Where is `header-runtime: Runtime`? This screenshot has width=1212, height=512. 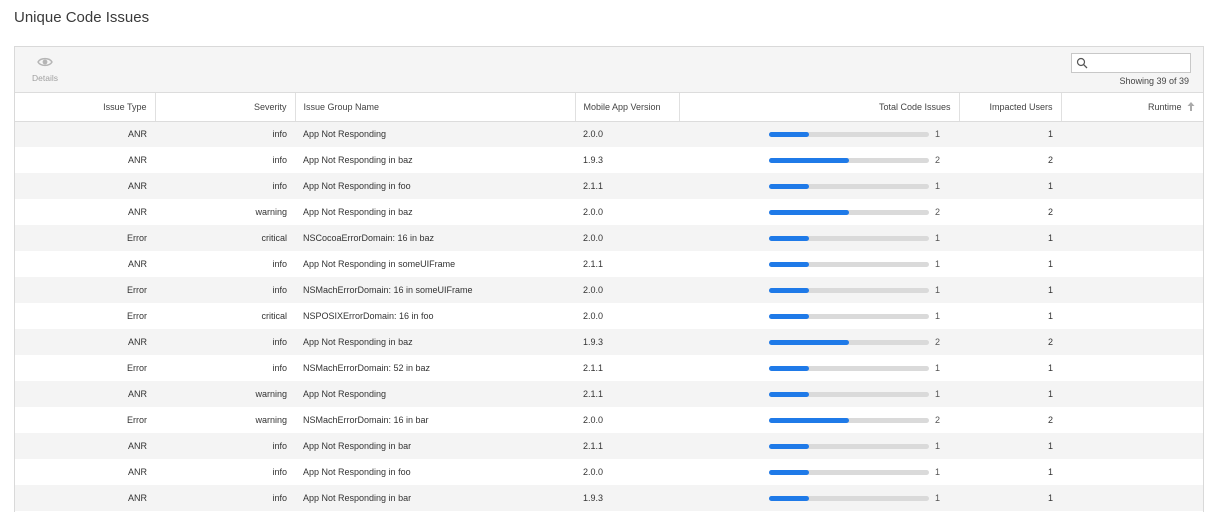
header-runtime: Runtime is located at coordinates (1132, 107).